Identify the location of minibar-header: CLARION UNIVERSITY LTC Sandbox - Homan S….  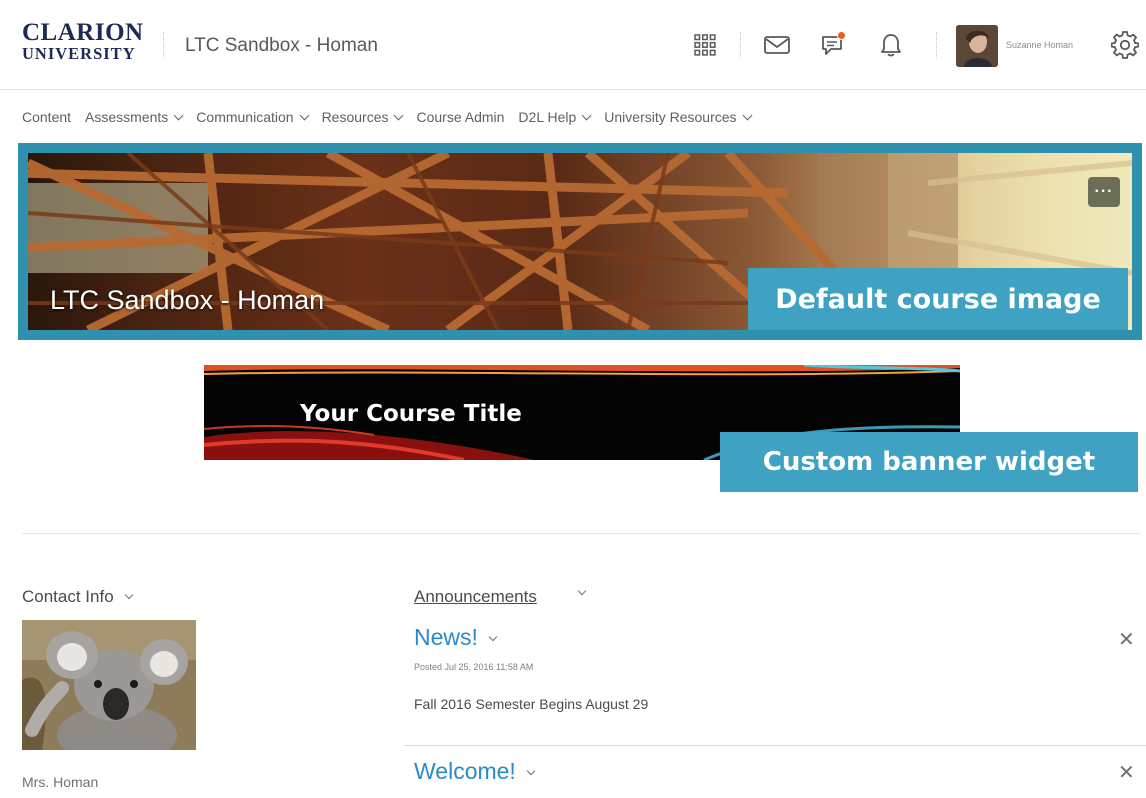
(573, 45).